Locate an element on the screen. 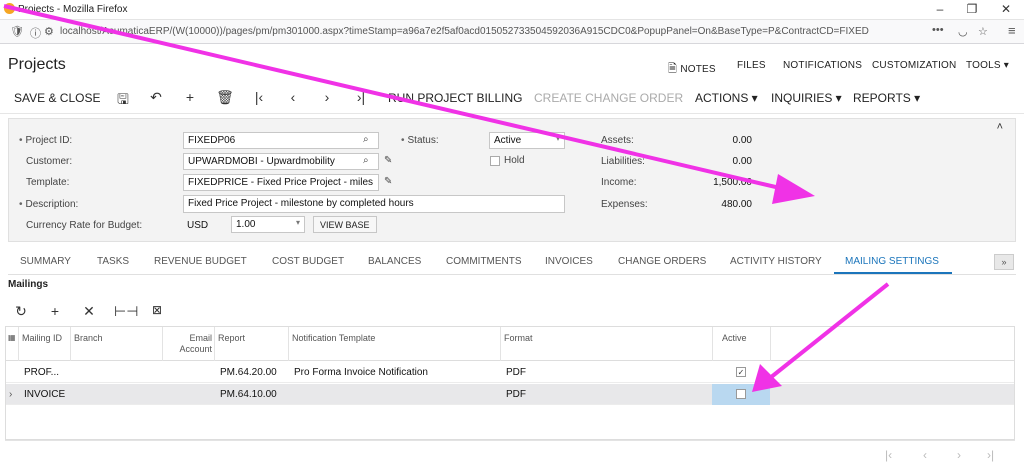  notifications-link: NOTIFICATIONS is located at coordinates (822, 65).